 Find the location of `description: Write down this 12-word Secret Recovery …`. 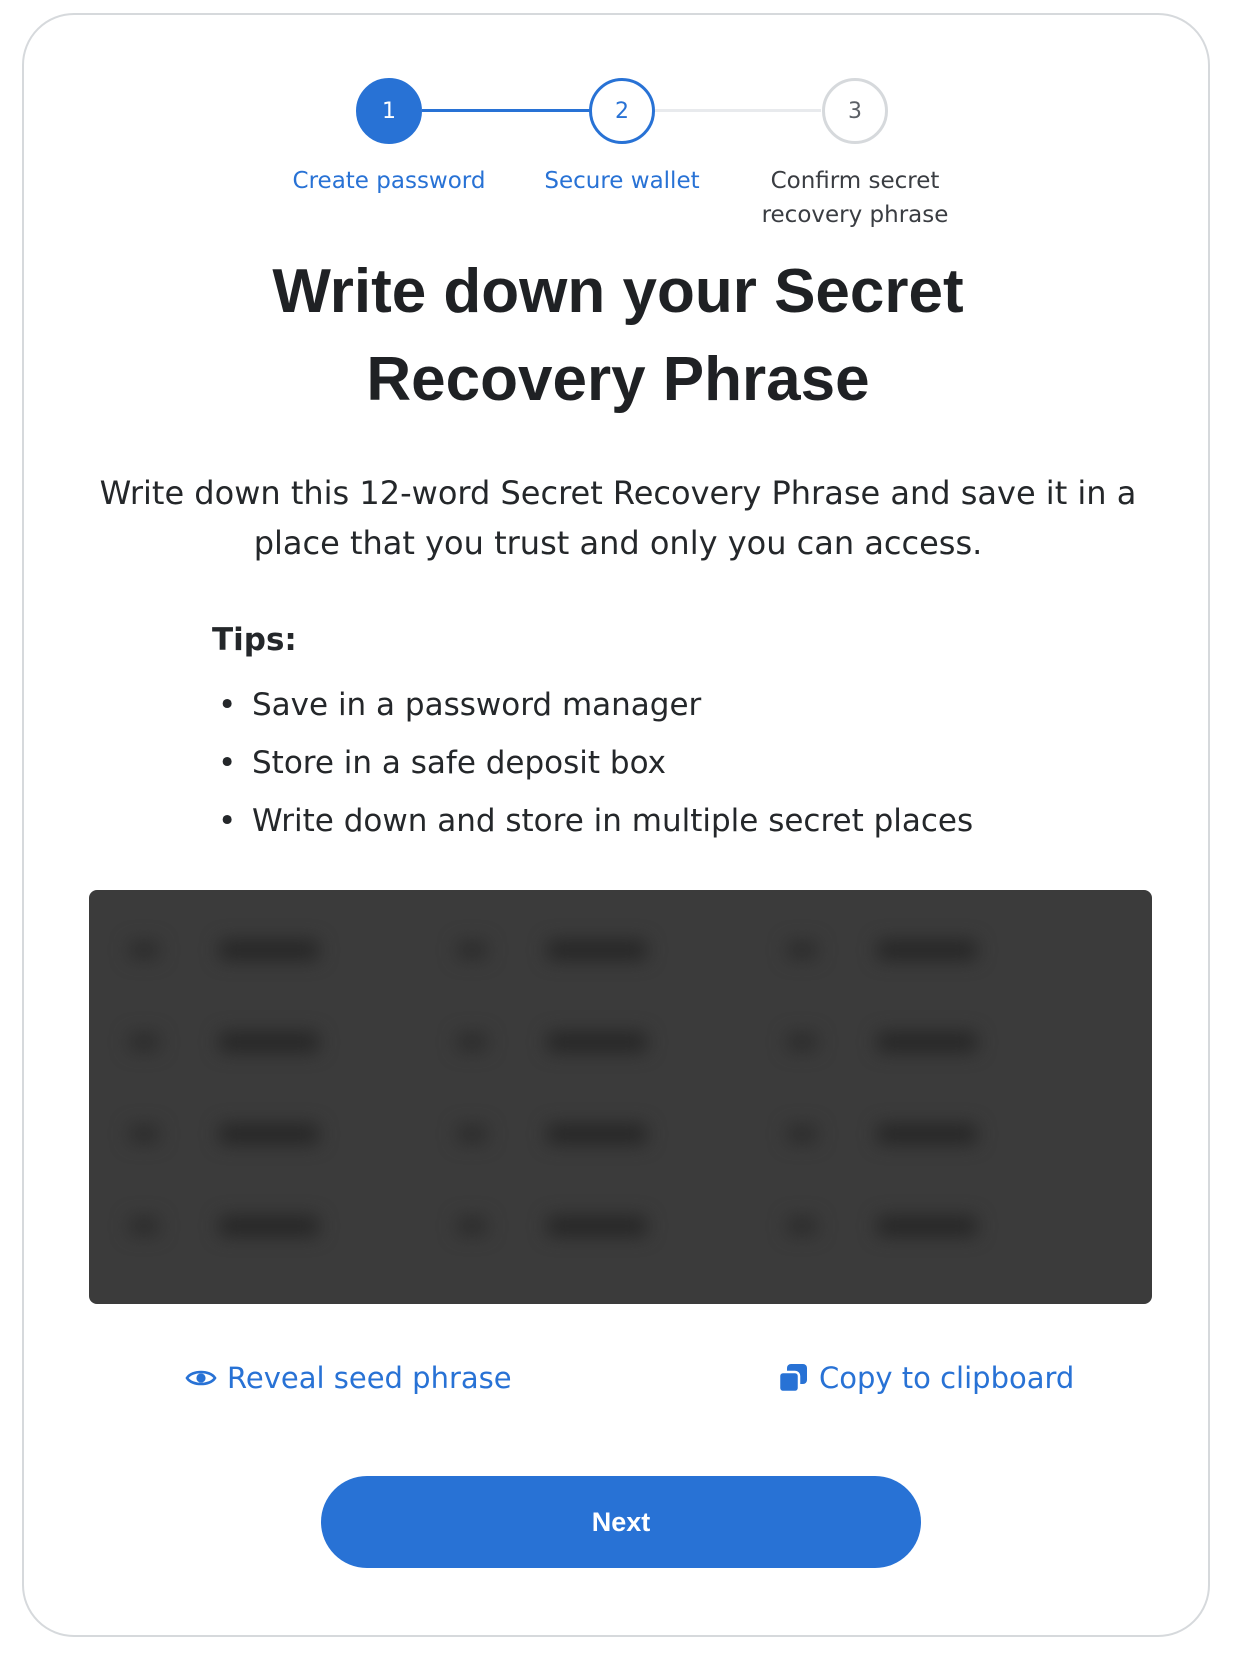

description: Write down this 12-word Secret Recovery … is located at coordinates (618, 518).